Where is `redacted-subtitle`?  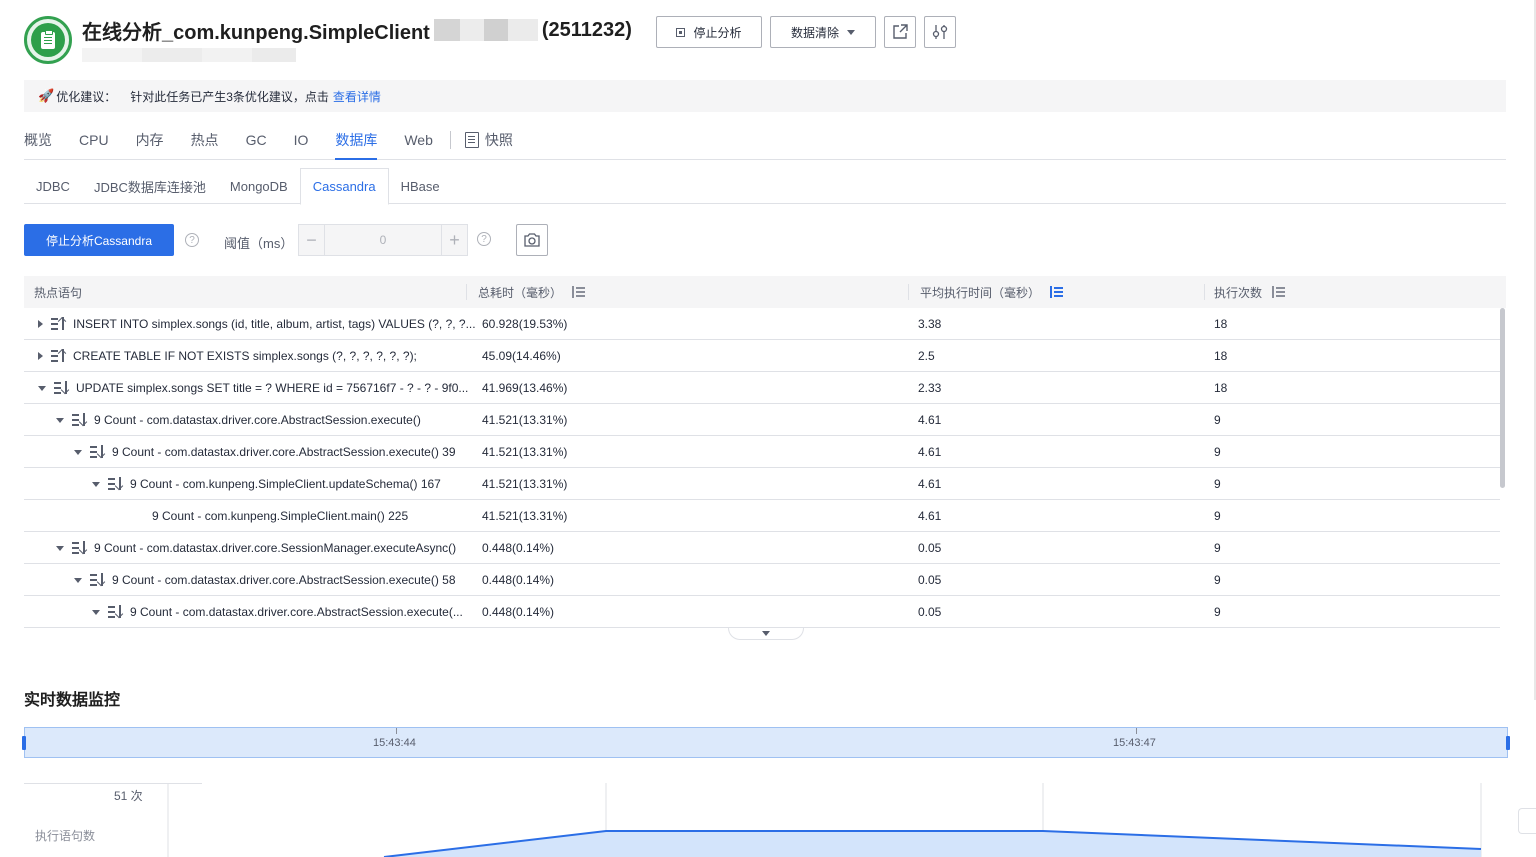
redacted-subtitle is located at coordinates (189, 55).